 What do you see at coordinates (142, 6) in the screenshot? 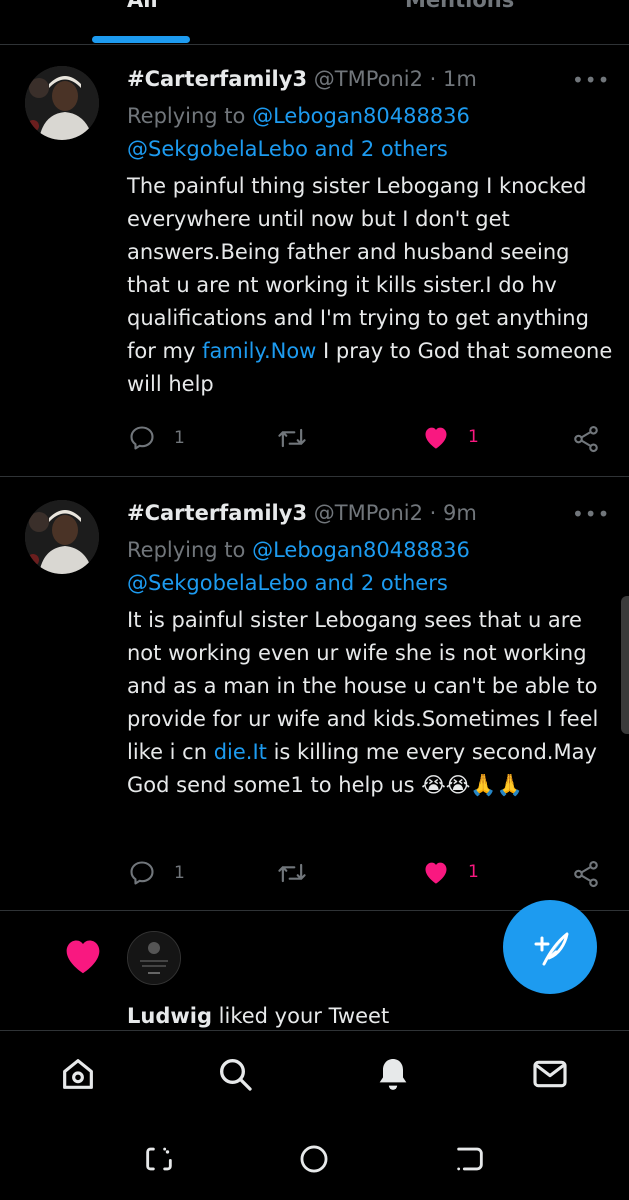
I see `tab-all: All` at bounding box center [142, 6].